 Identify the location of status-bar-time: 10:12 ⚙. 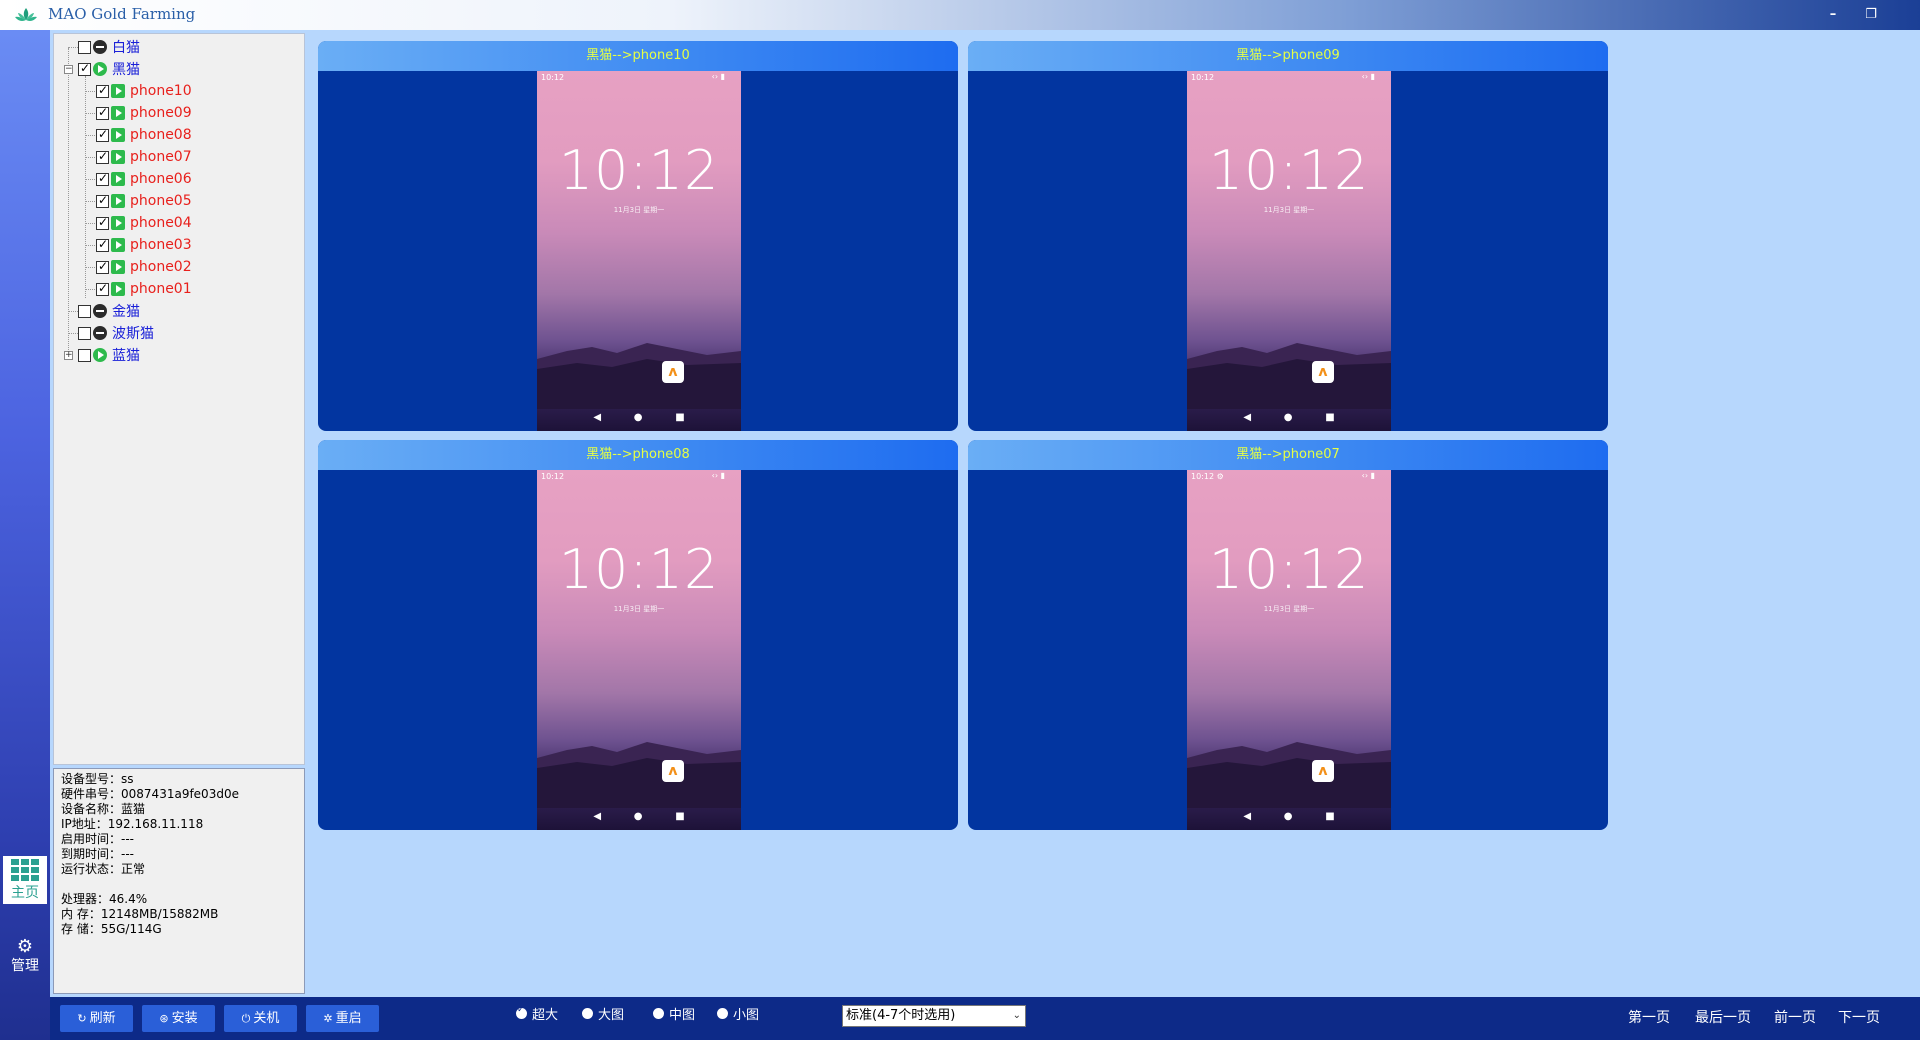
(1207, 476).